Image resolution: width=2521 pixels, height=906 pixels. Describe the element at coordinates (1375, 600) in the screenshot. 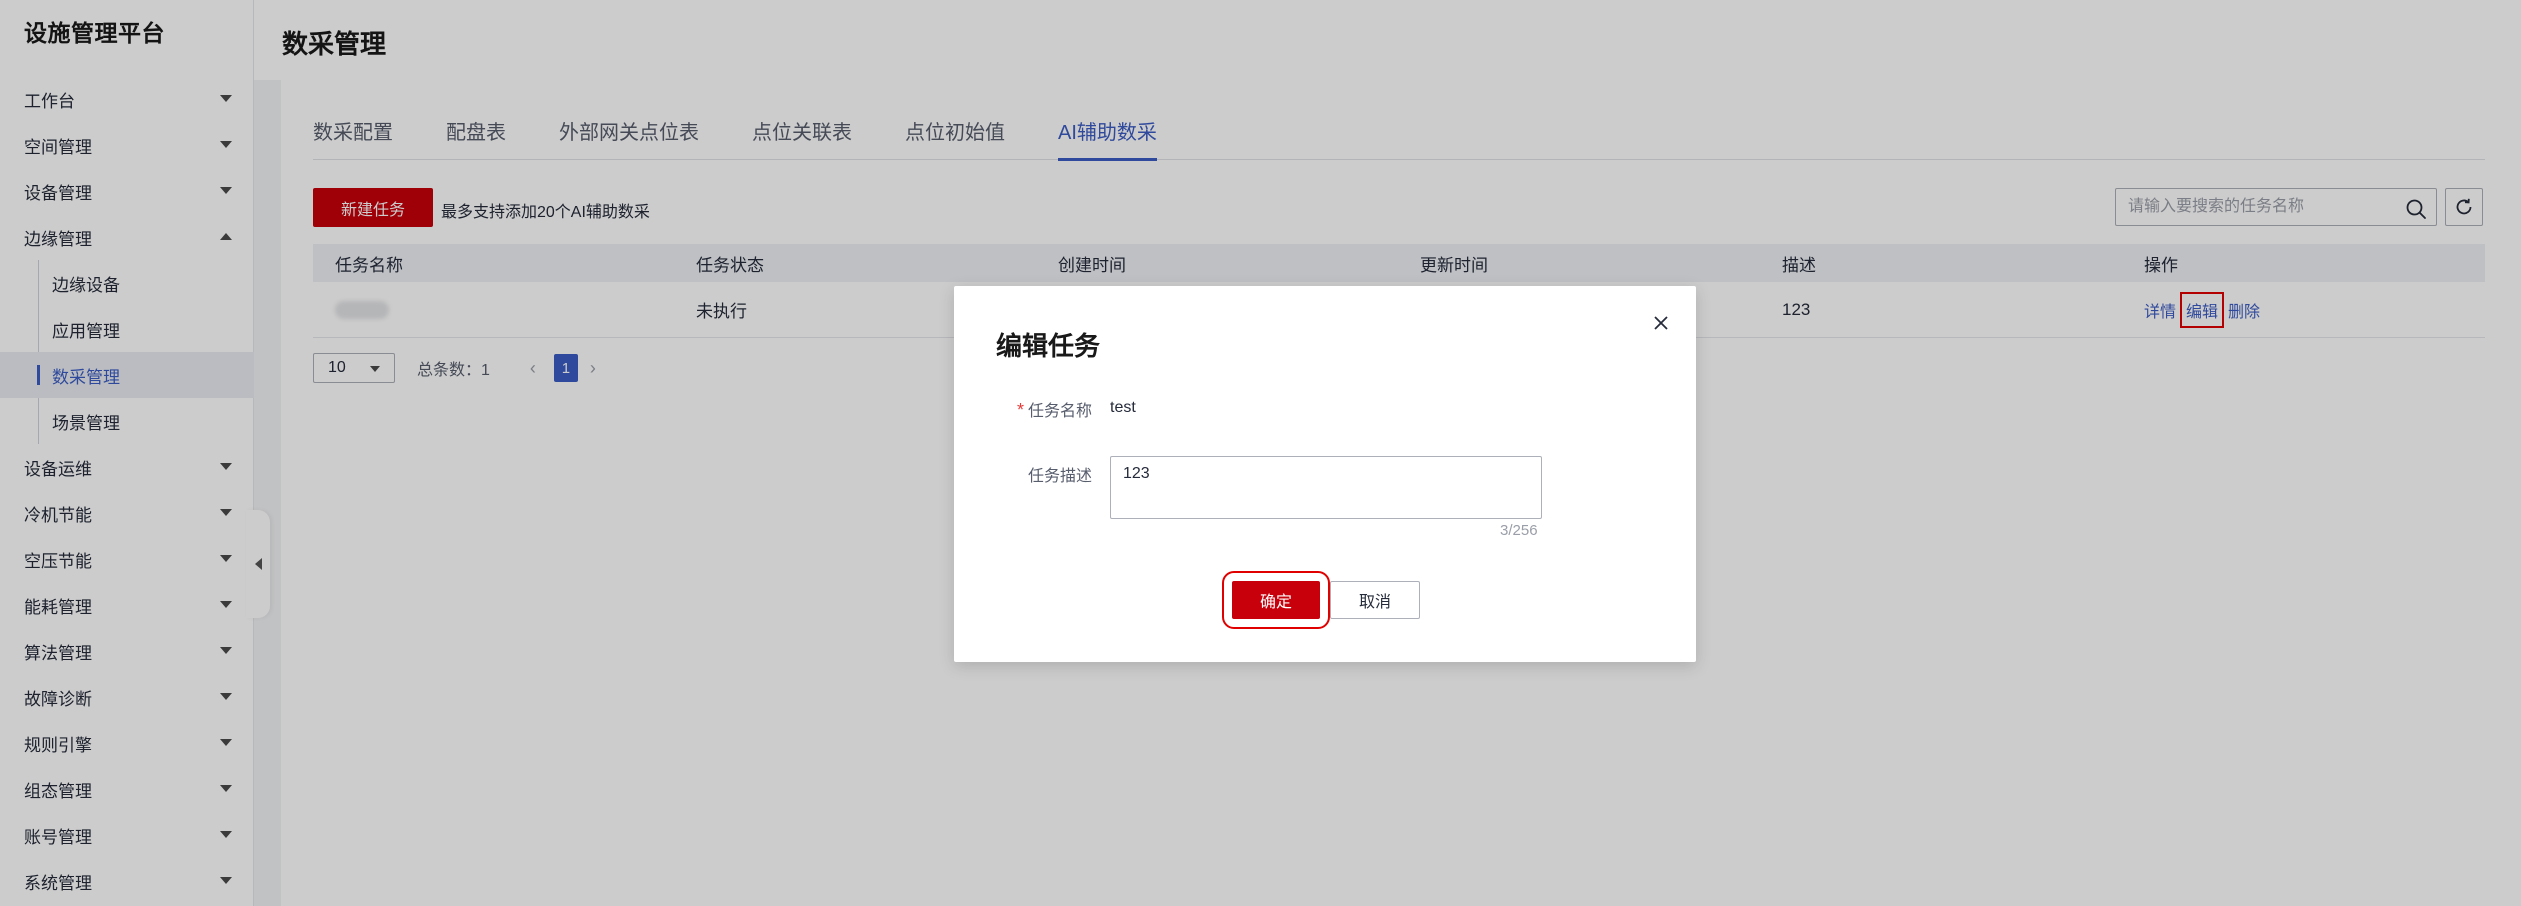

I see `cancel-button: 取消` at that location.